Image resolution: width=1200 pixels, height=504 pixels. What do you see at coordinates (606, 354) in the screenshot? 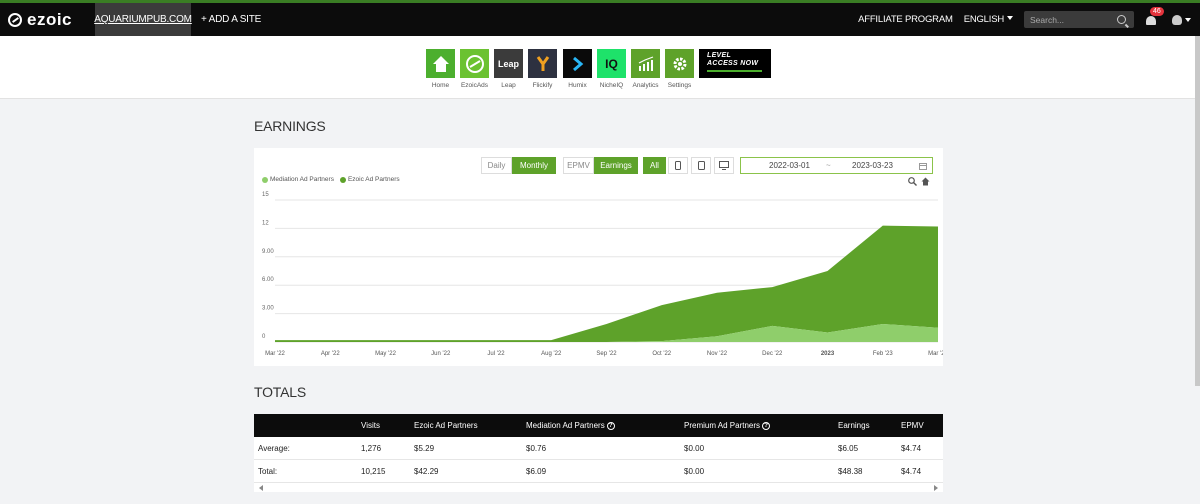
I see `x-tick-label: Sep '22` at bounding box center [606, 354].